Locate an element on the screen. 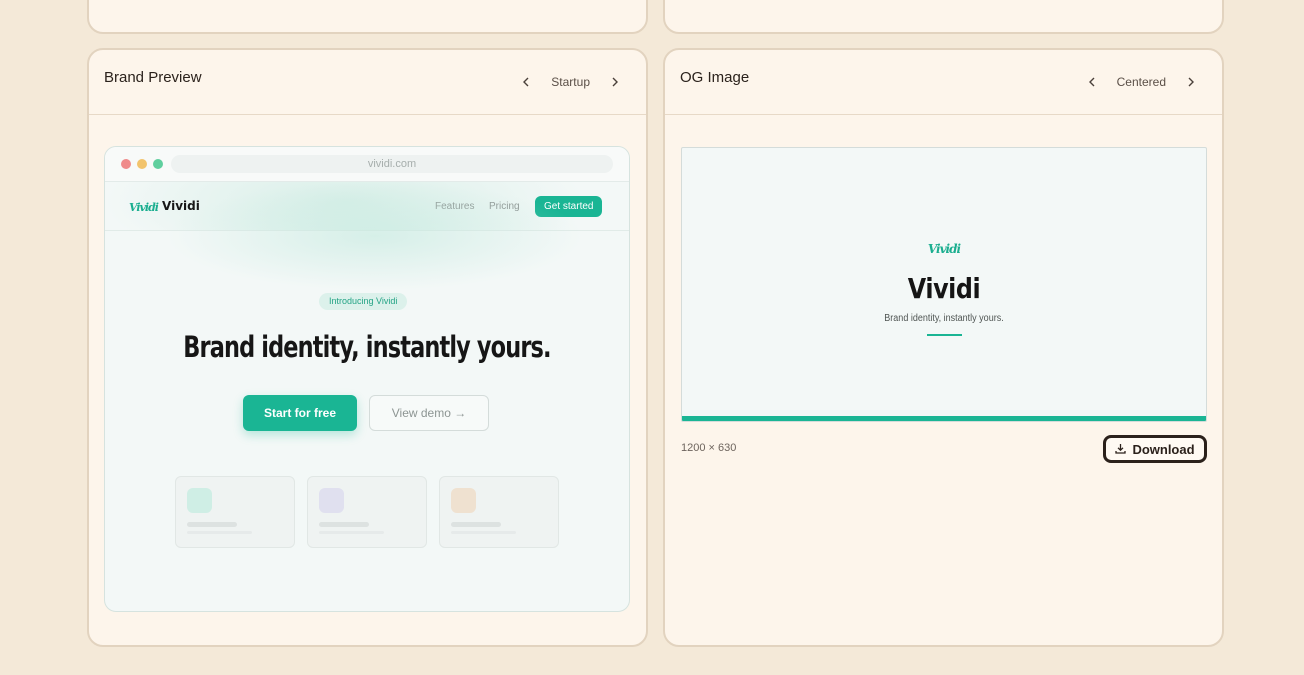  brand-variant-label: Startup is located at coordinates (570, 82).